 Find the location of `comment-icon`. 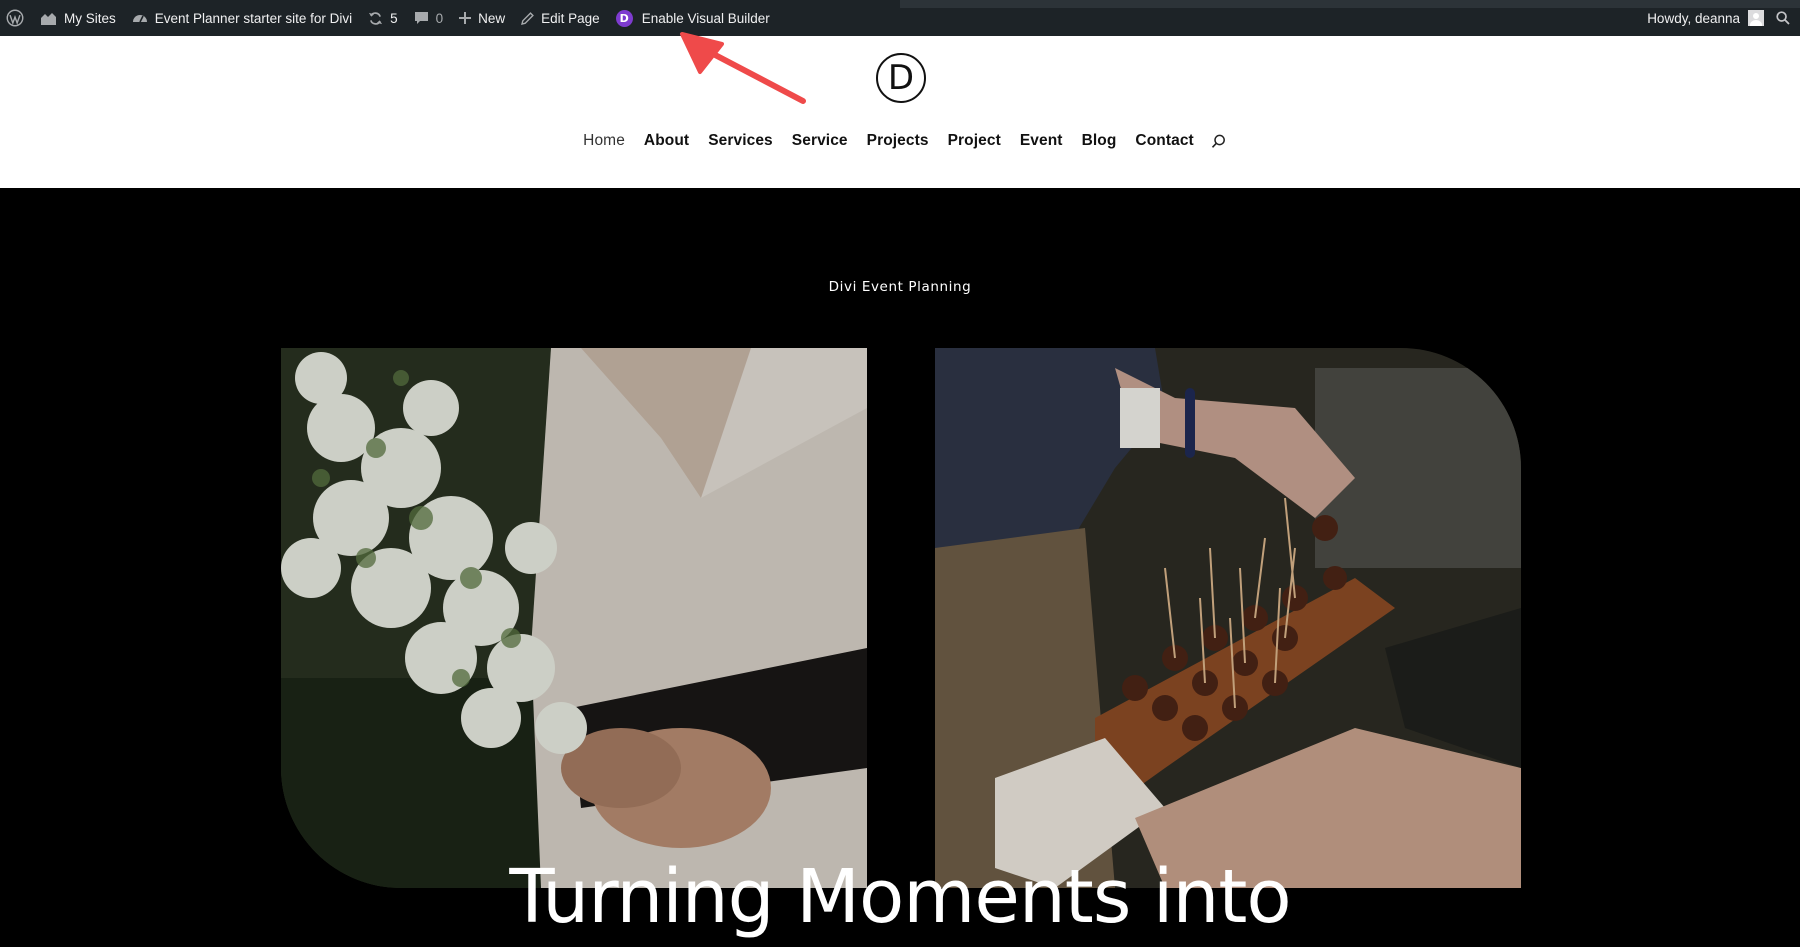

comment-icon is located at coordinates (421, 18).